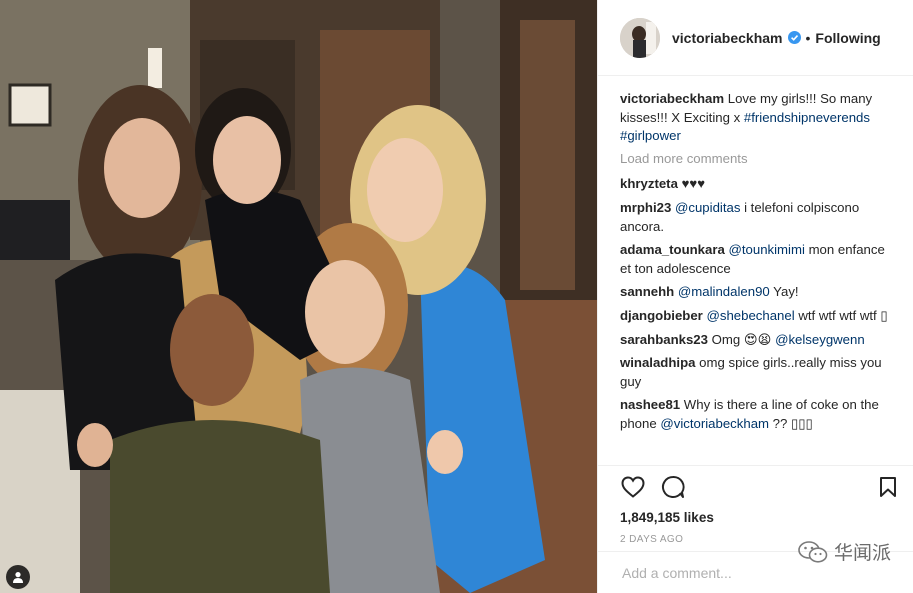 Image resolution: width=913 pixels, height=593 pixels. I want to click on following-button: Following, so click(847, 38).